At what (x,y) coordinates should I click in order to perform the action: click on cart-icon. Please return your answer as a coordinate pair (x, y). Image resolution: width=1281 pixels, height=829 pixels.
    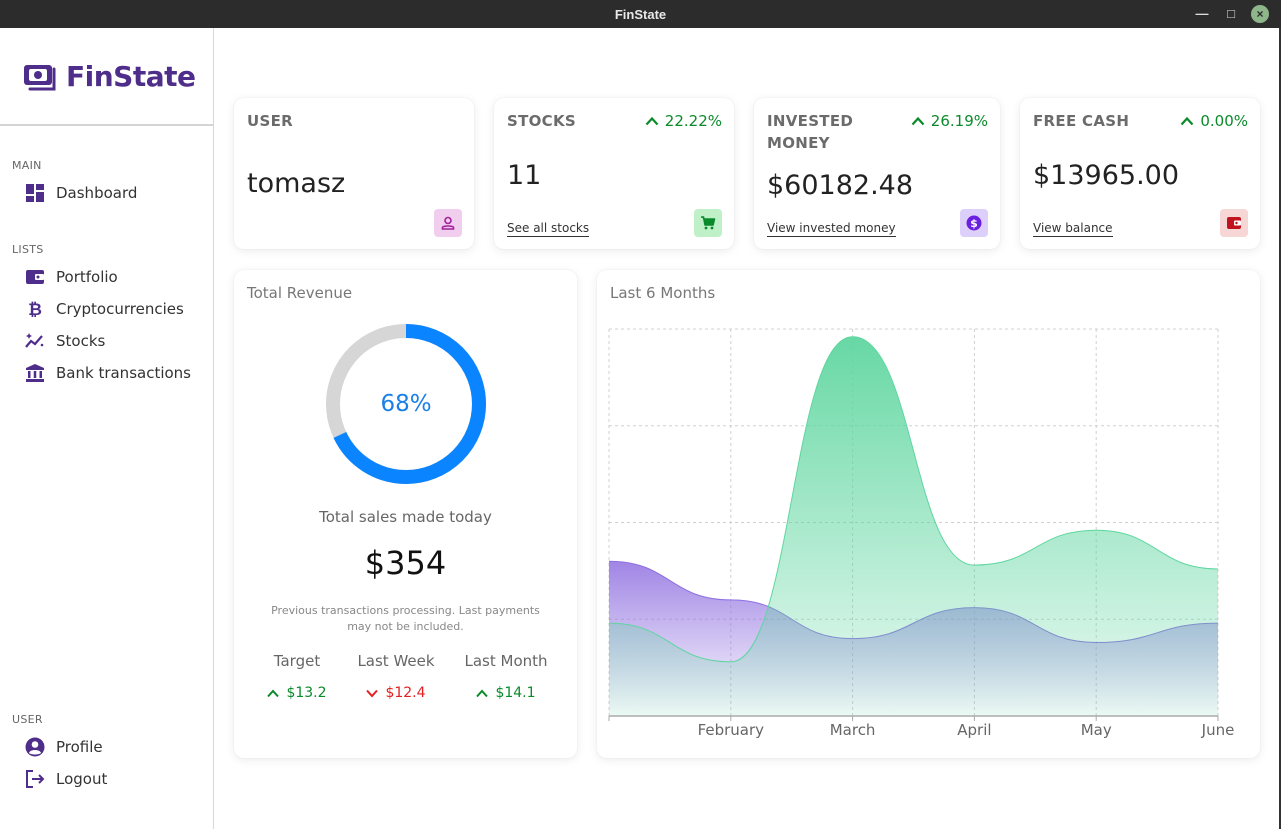
    Looking at the image, I should click on (708, 223).